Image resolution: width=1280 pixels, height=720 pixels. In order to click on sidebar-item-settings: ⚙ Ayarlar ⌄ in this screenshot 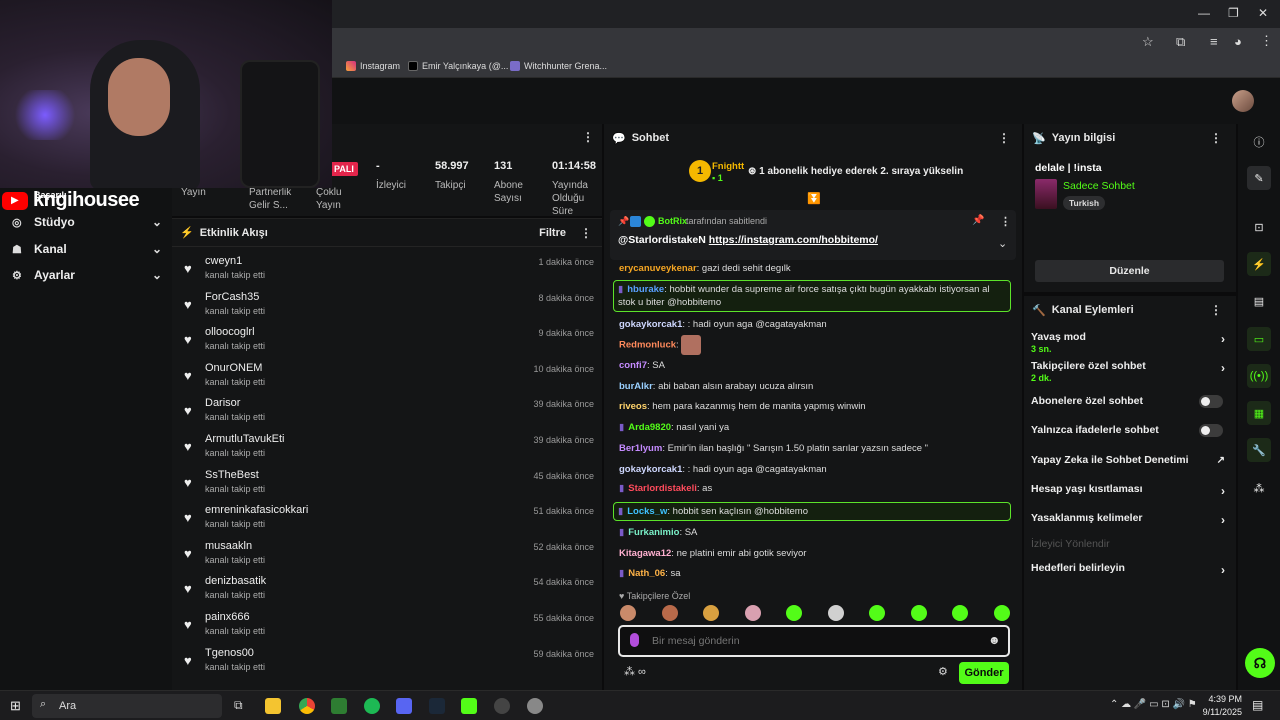, I will do `click(87, 275)`.